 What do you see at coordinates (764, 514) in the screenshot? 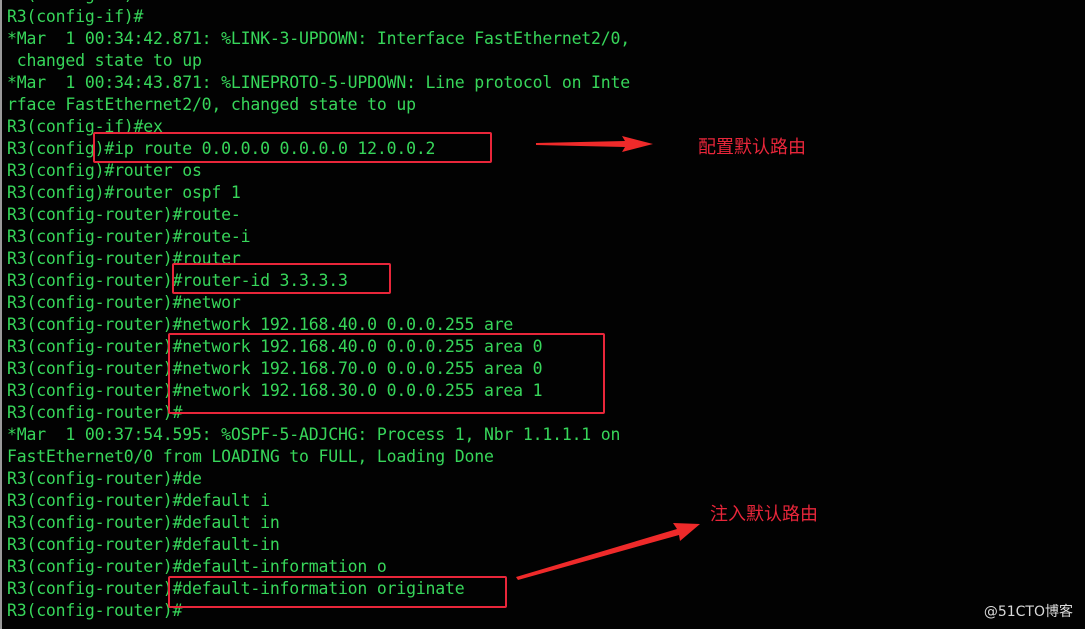
I see `annotation-inject-default: 注入默认路由` at bounding box center [764, 514].